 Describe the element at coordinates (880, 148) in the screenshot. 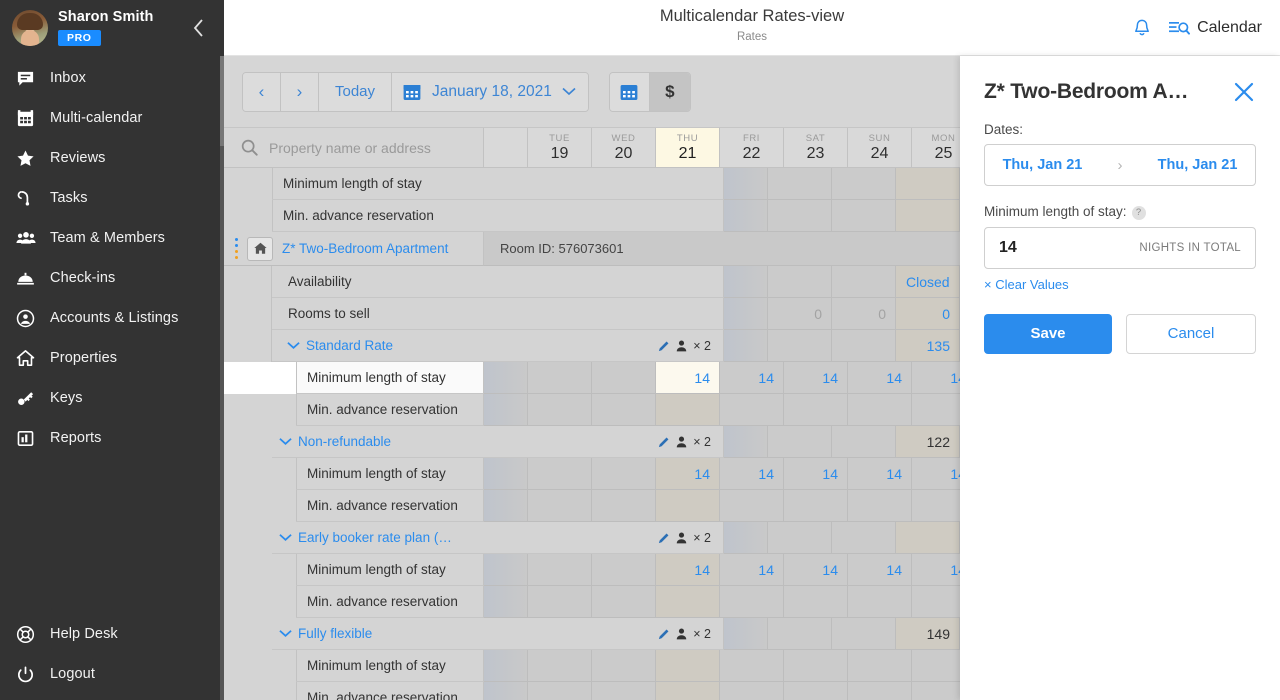

I see `day-header: SUN 24` at that location.